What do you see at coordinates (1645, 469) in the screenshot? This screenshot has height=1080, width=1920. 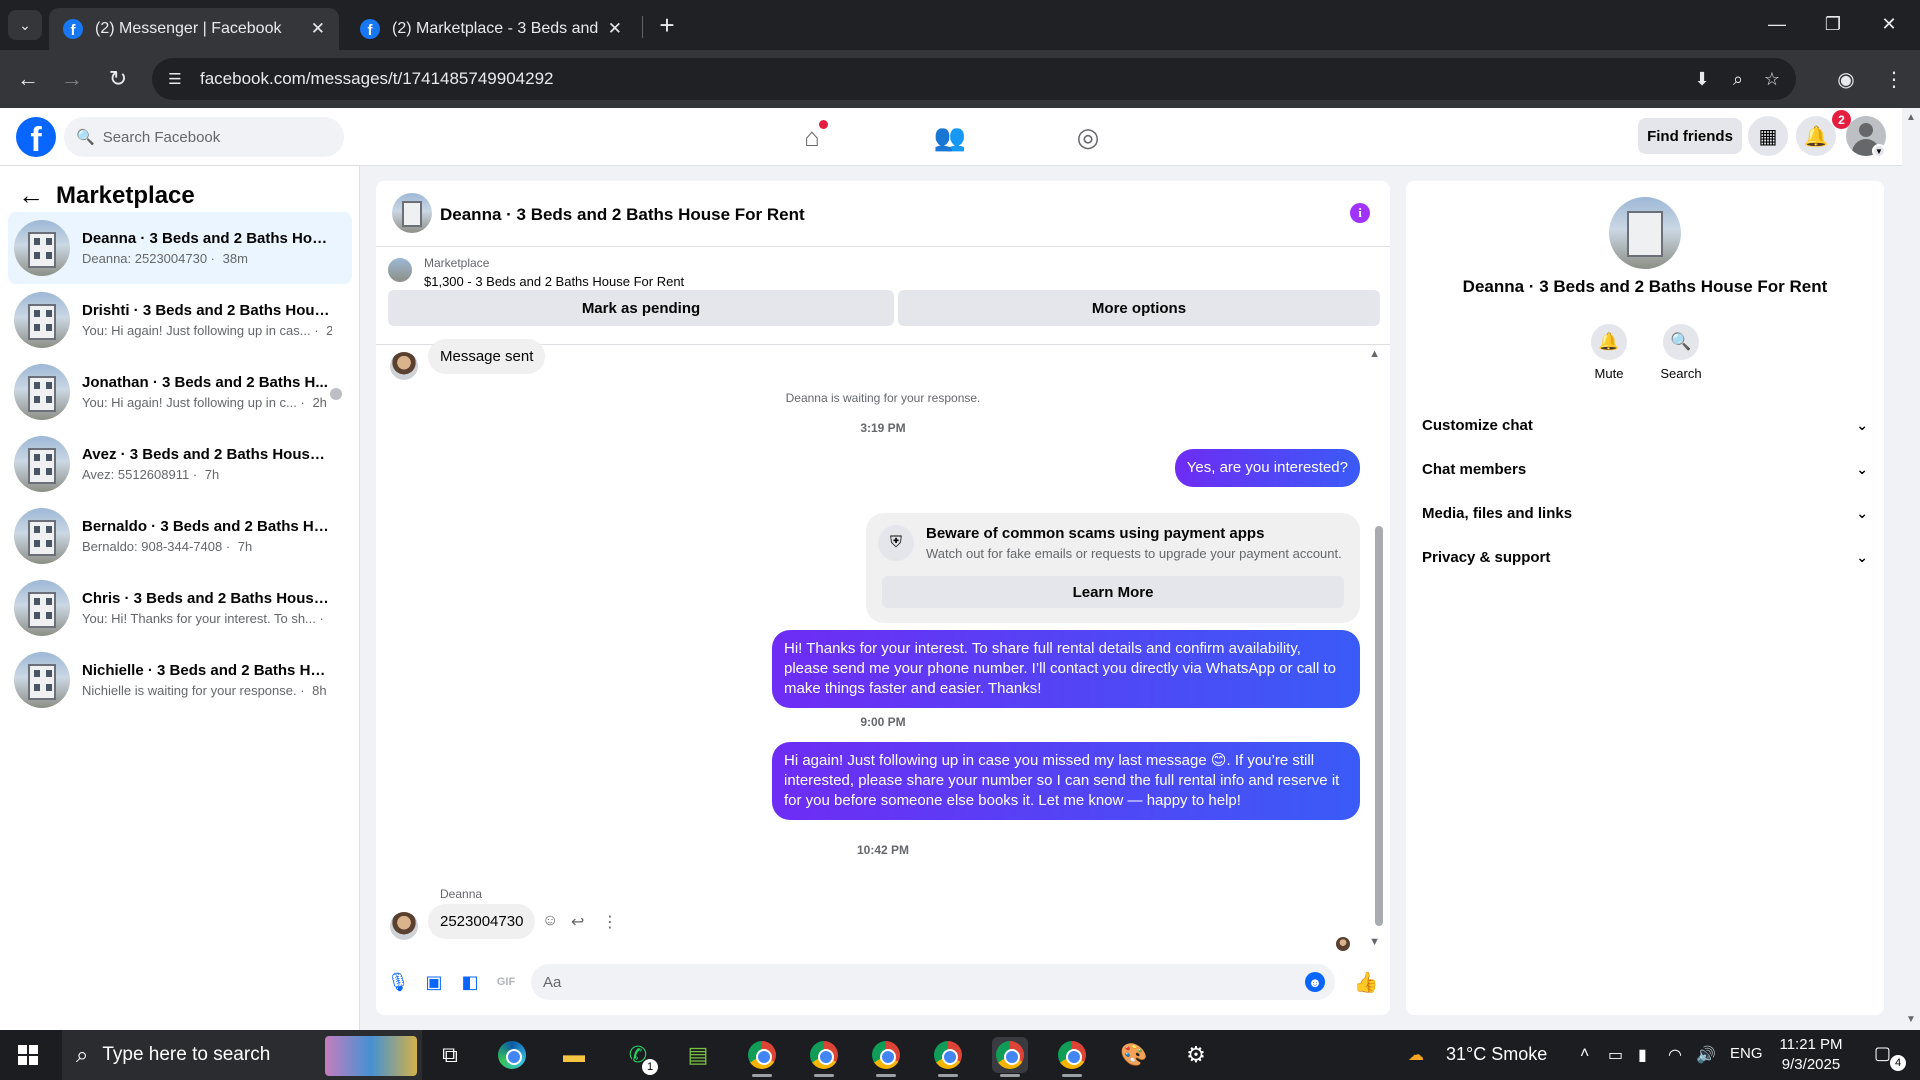 I see `chat-members-row: Chat members ⌄` at bounding box center [1645, 469].